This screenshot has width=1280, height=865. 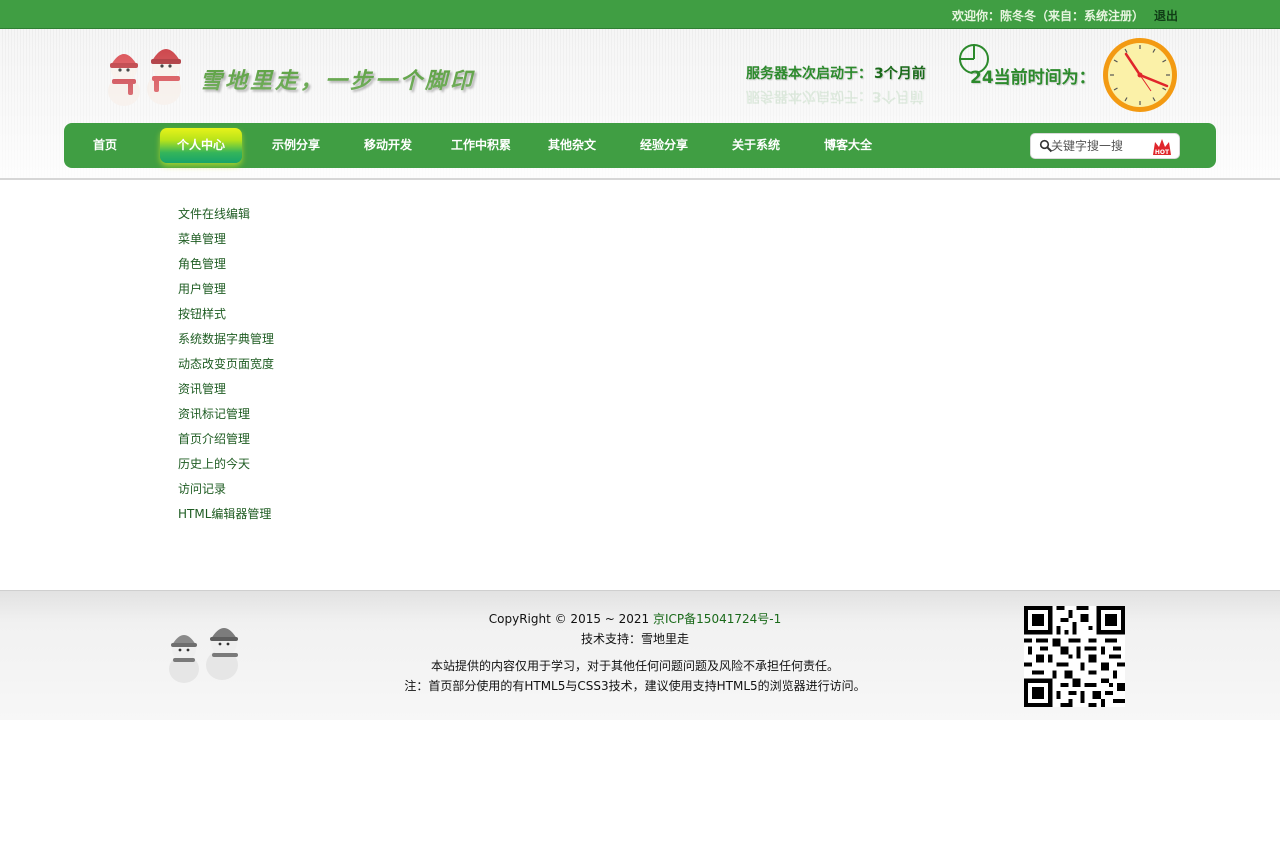 I want to click on now-text: 当前时间为：, so click(x=1044, y=78).